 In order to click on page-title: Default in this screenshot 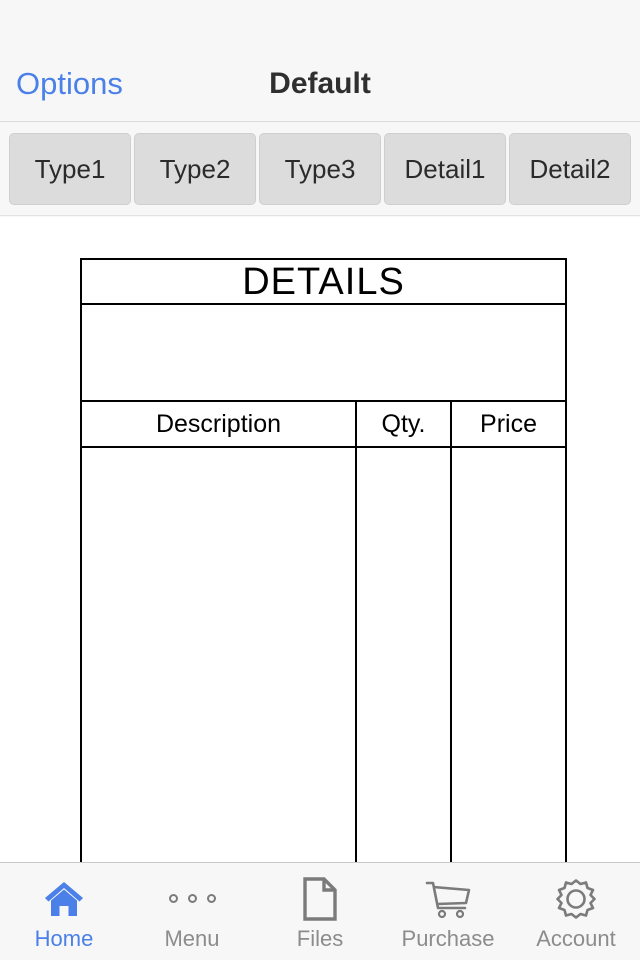, I will do `click(320, 83)`.